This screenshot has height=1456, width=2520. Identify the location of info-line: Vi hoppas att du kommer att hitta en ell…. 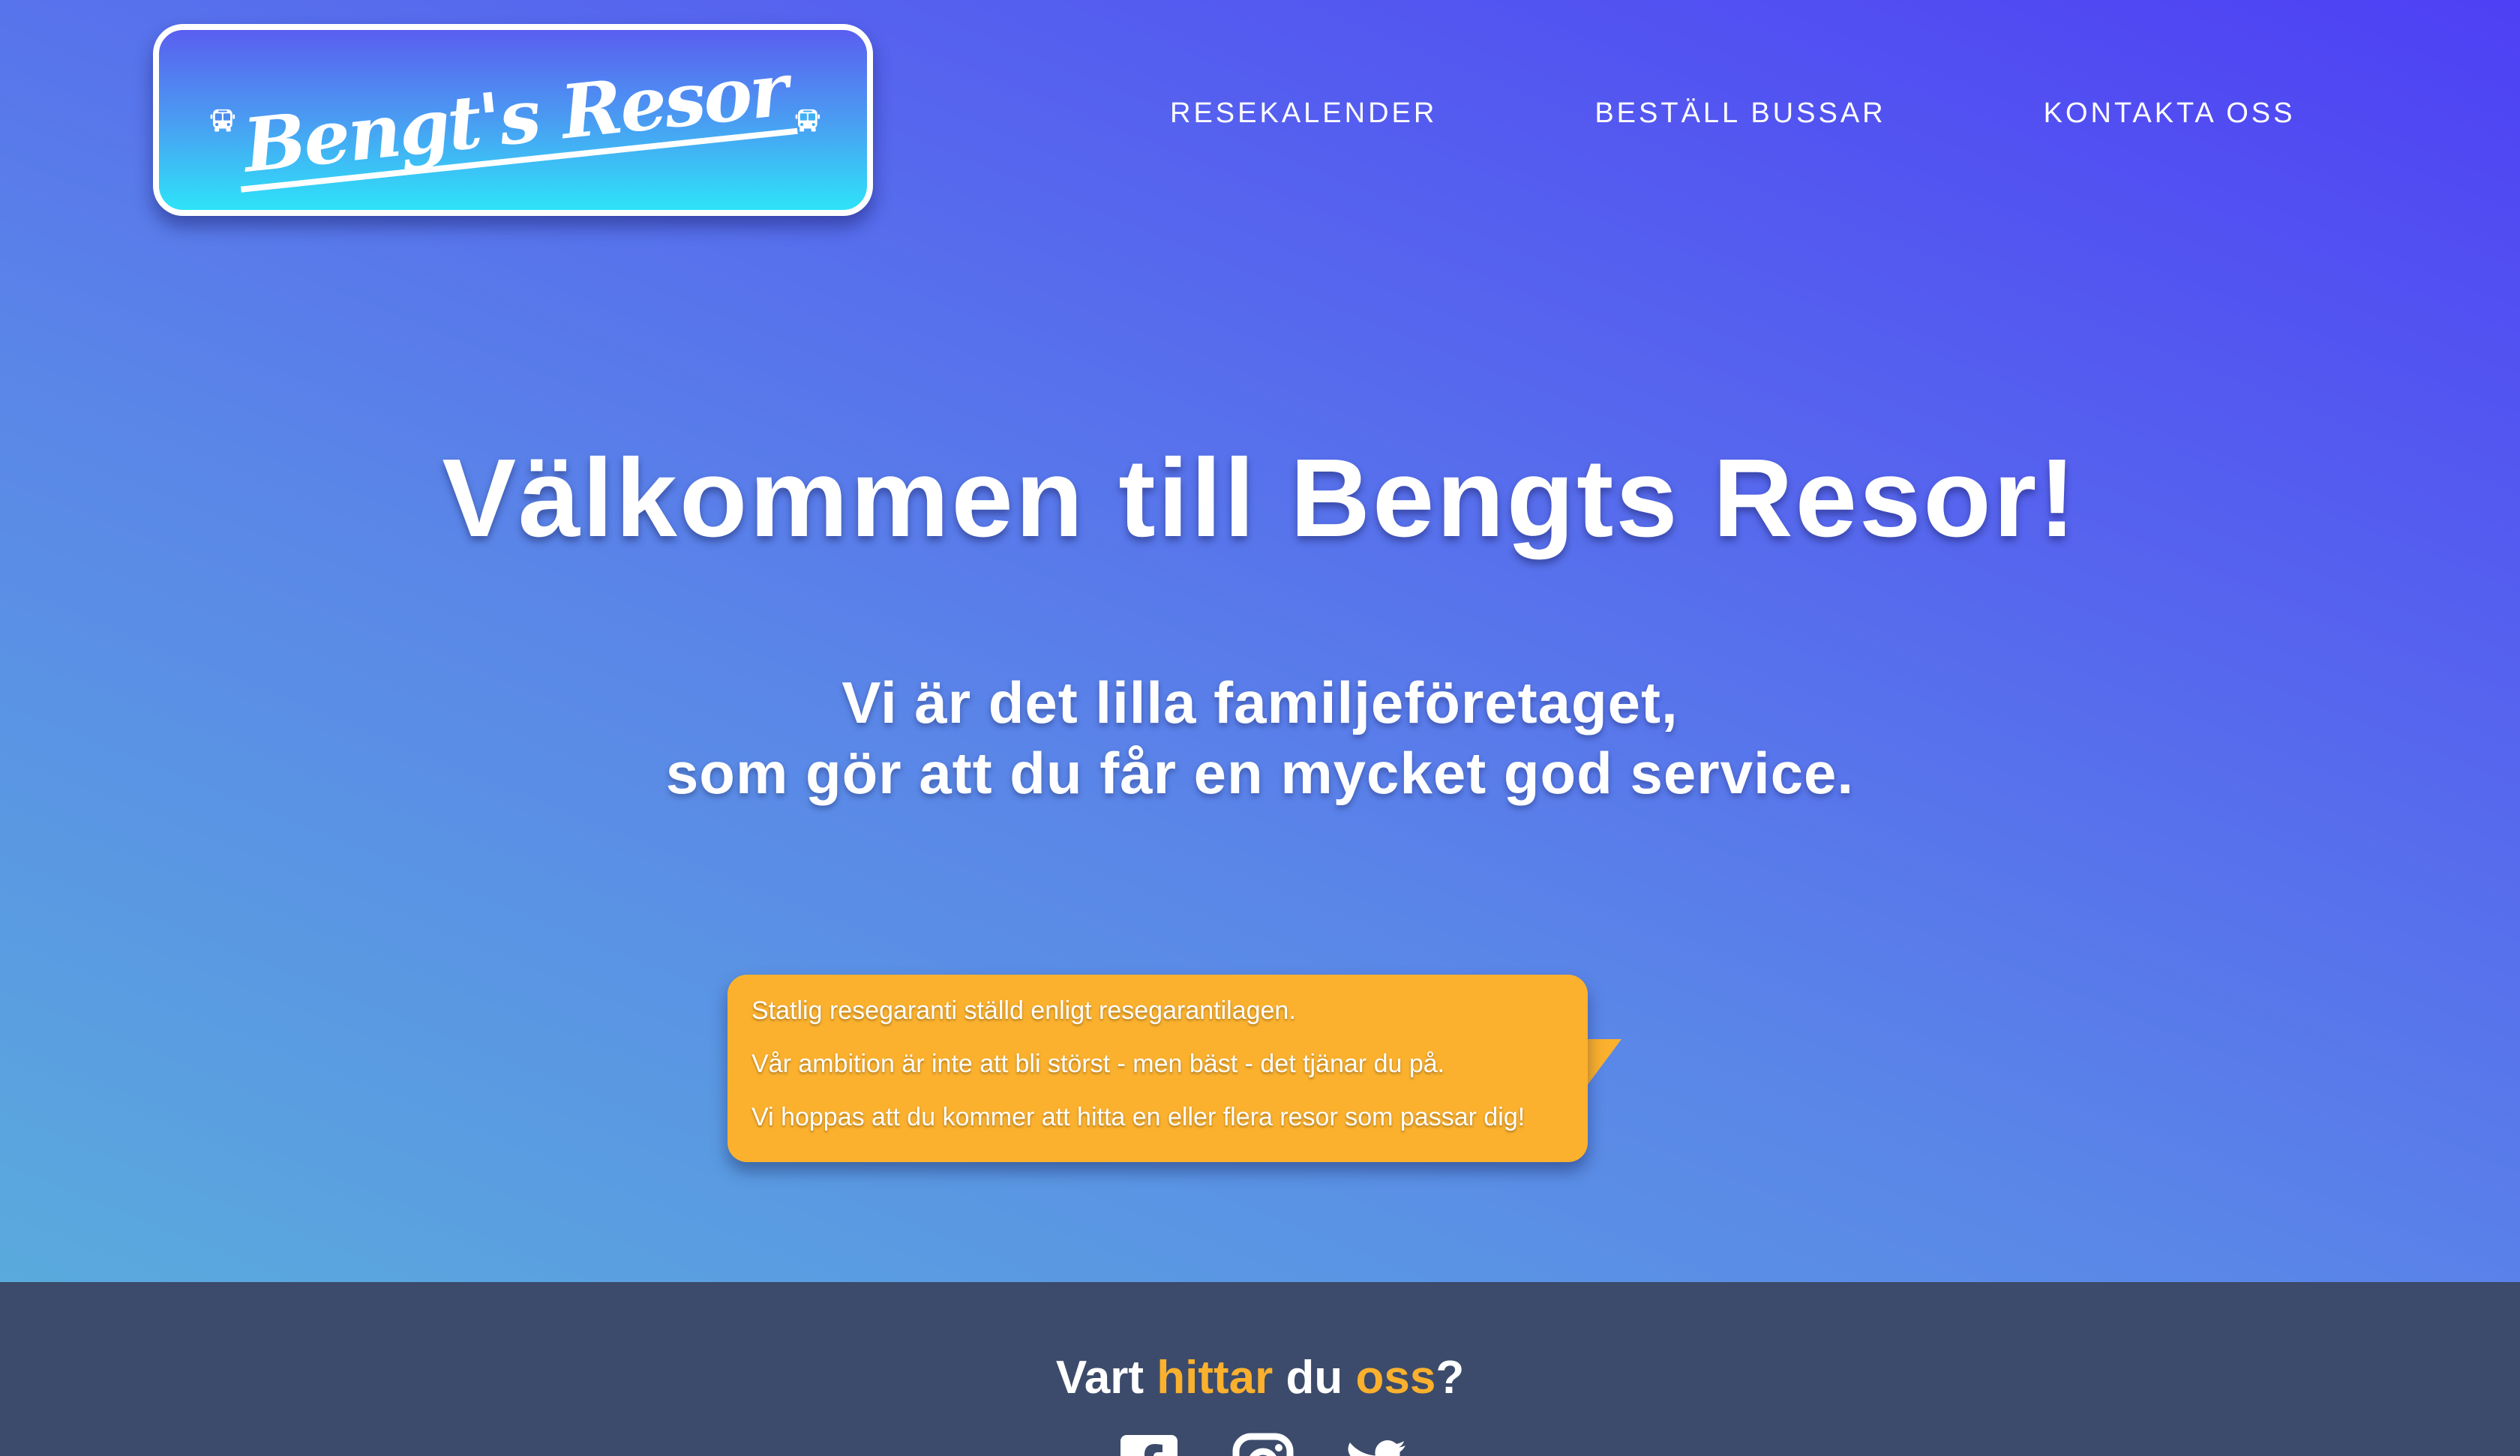
(1139, 1117).